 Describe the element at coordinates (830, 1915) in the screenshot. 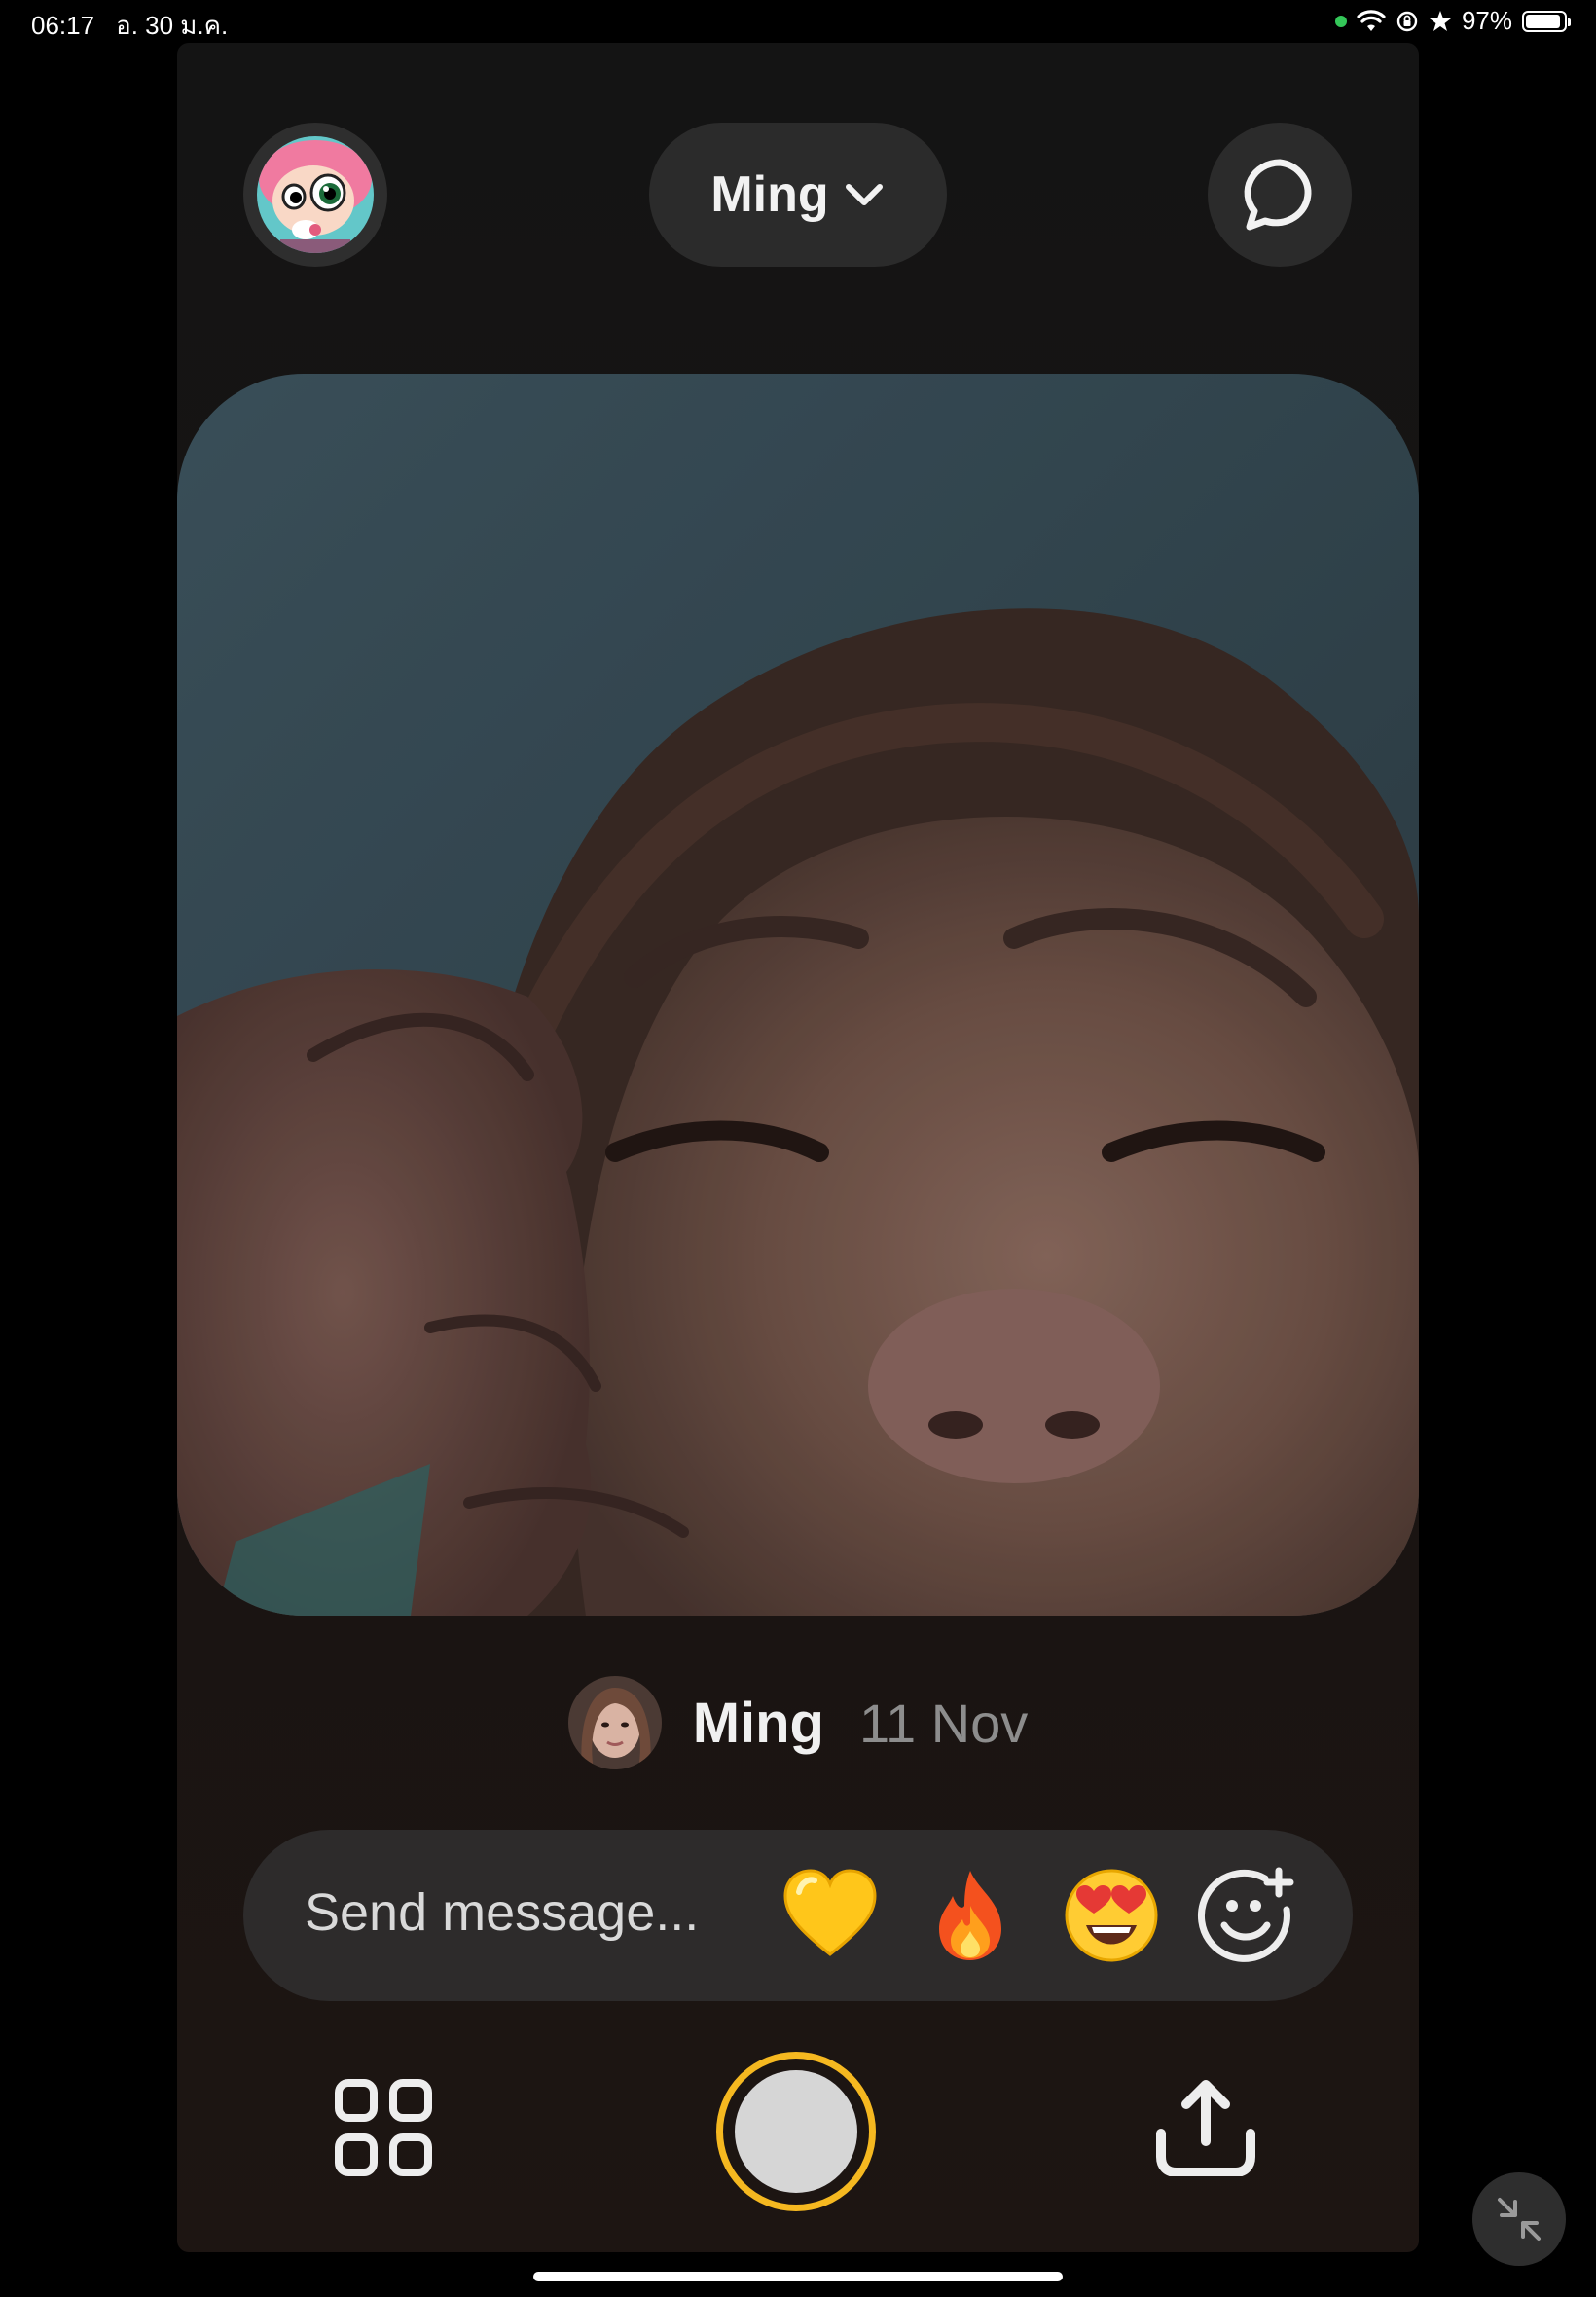

I see `yellow-heart-reaction-icon` at that location.